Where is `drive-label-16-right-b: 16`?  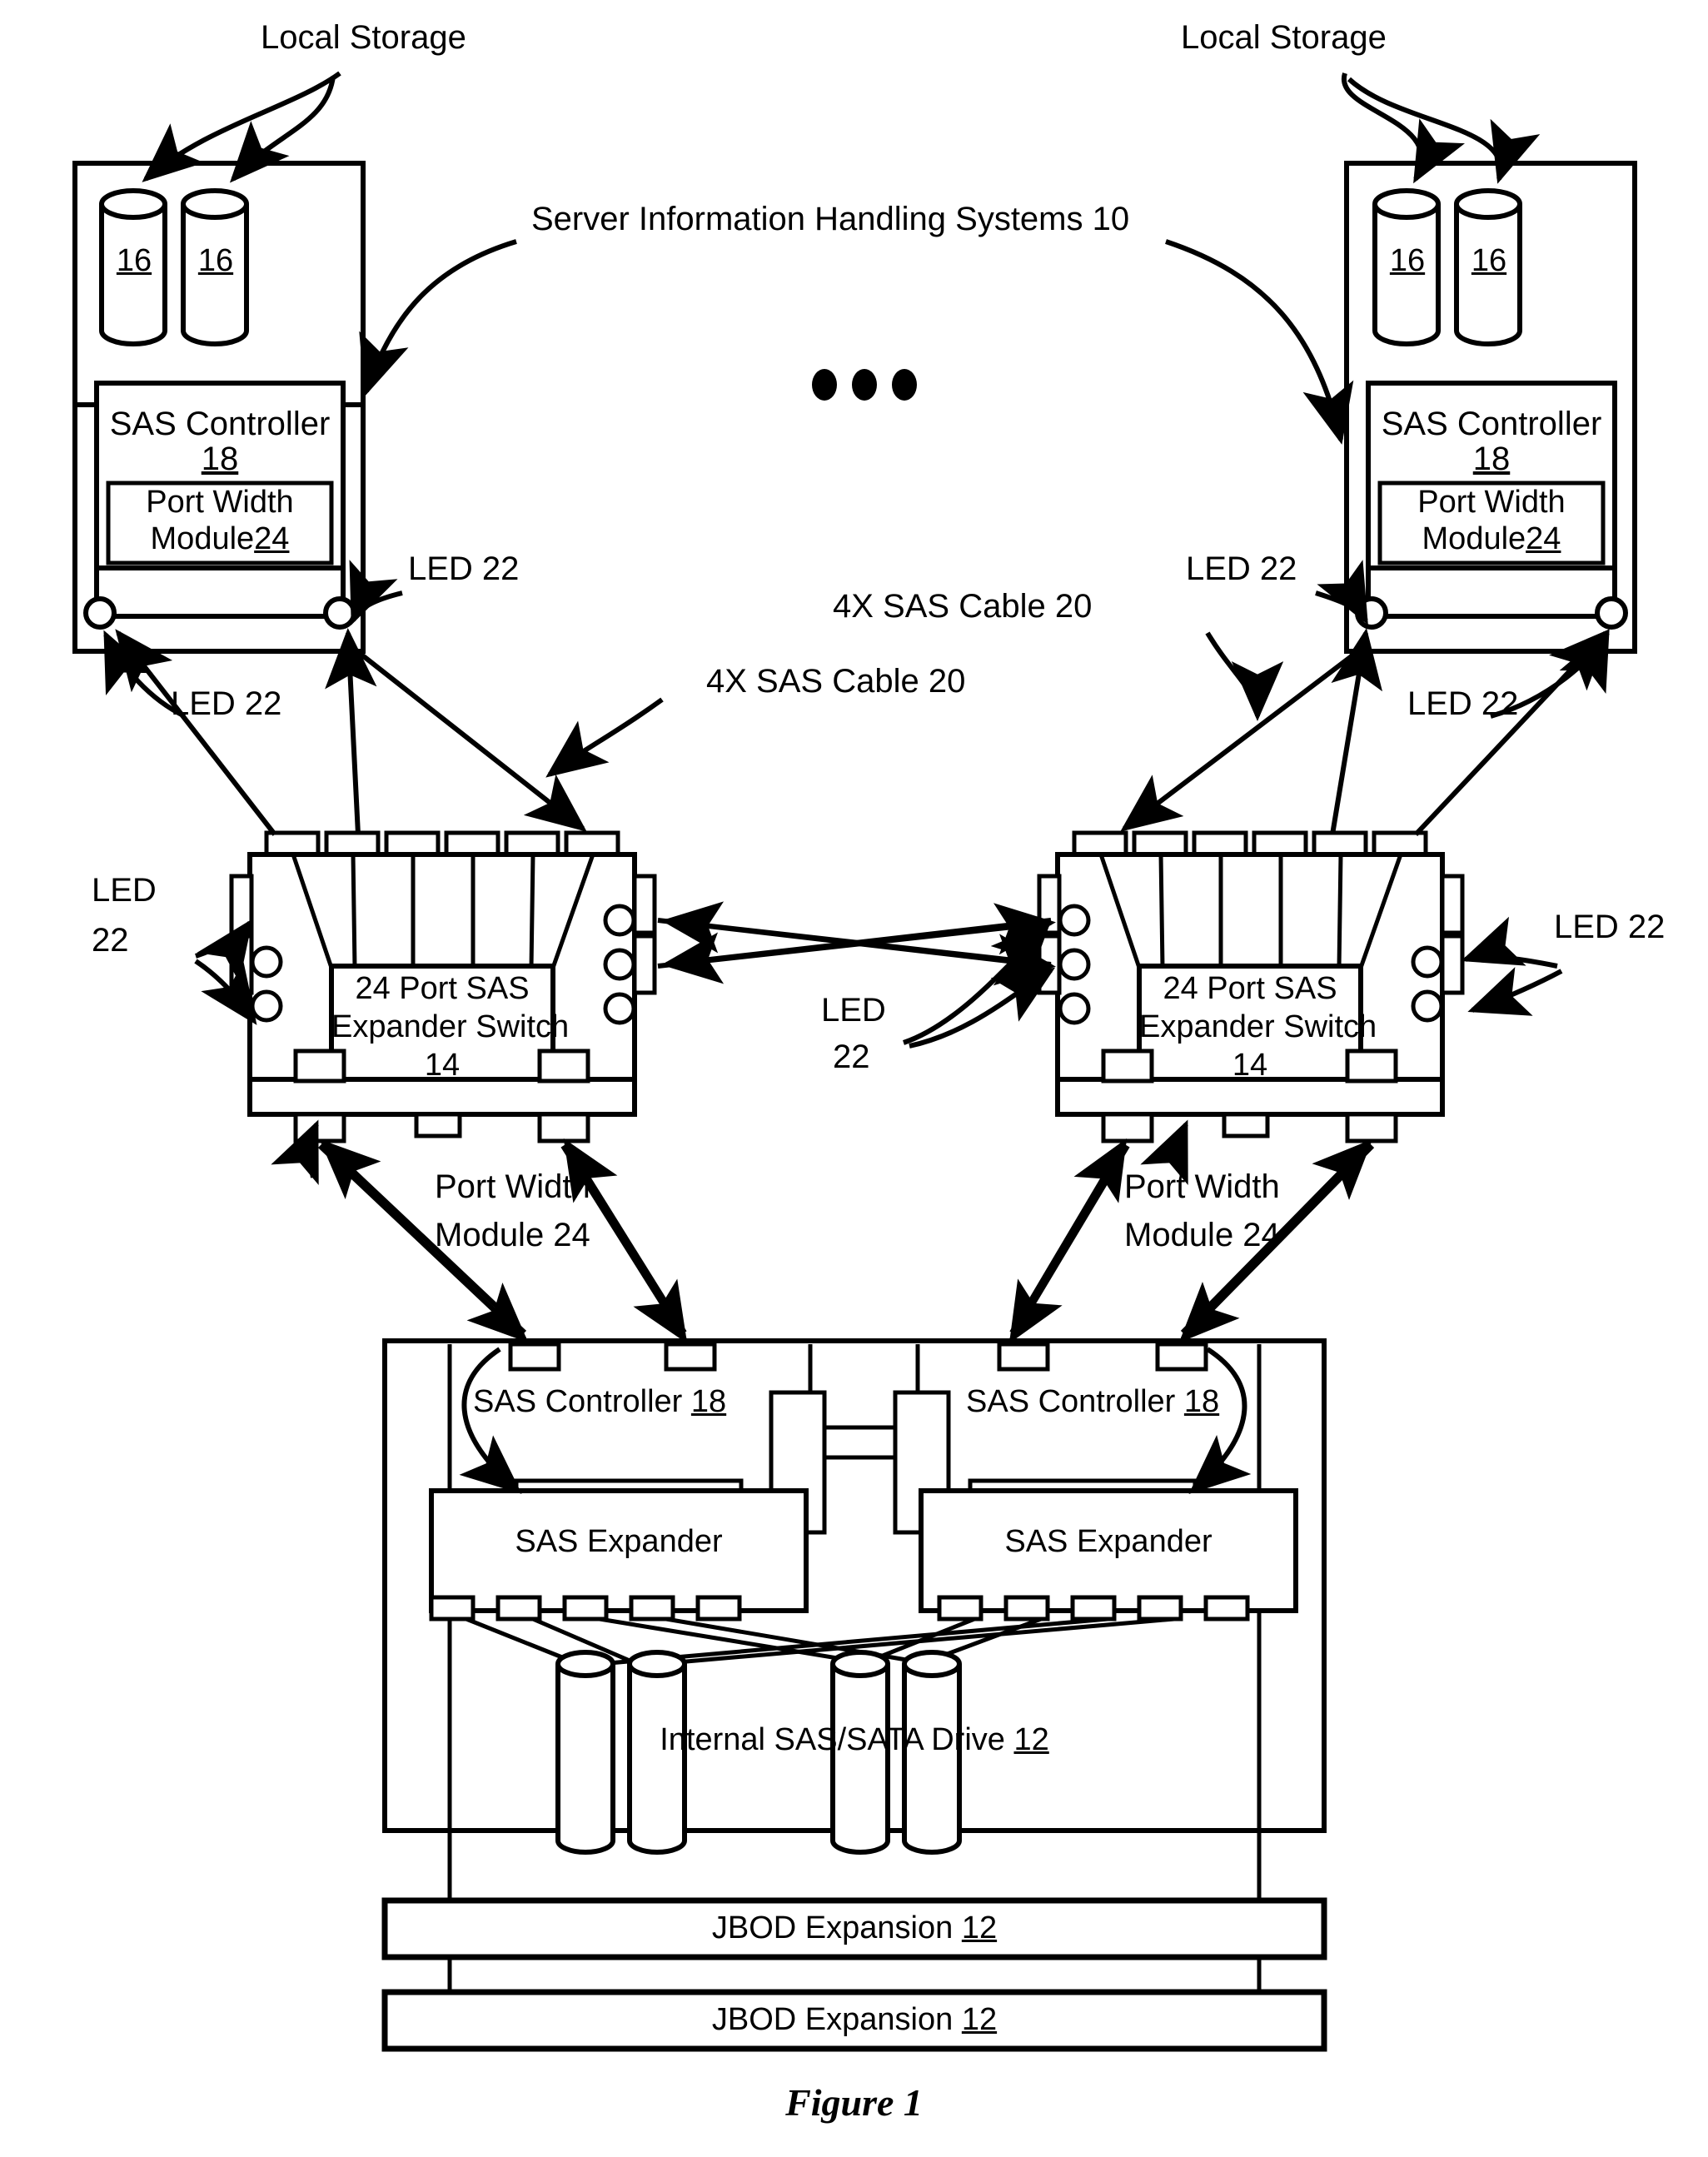
drive-label-16-right-b: 16 is located at coordinates (1489, 260).